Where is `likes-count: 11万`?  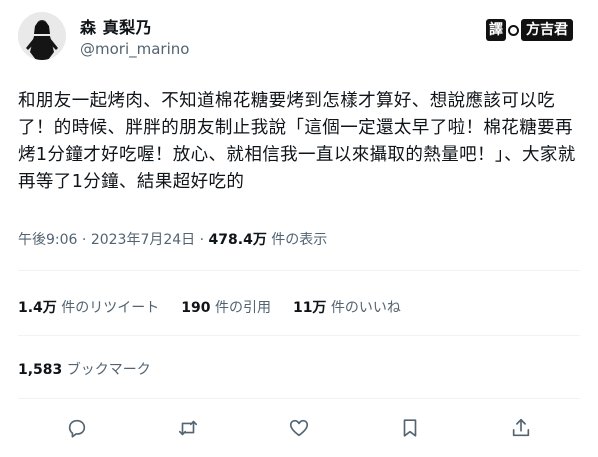
likes-count: 11万 is located at coordinates (309, 308).